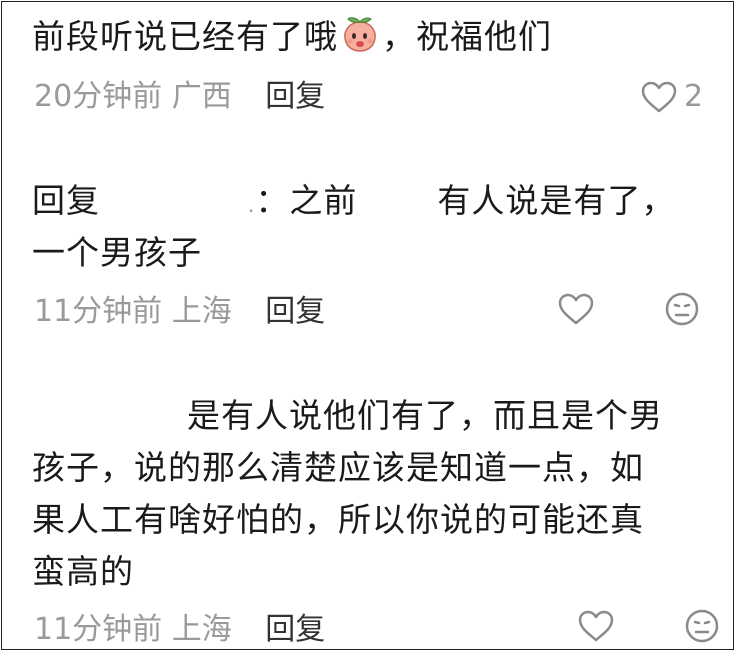 This screenshot has width=737, height=653. I want to click on comment-1-location: 广西, so click(201, 96).